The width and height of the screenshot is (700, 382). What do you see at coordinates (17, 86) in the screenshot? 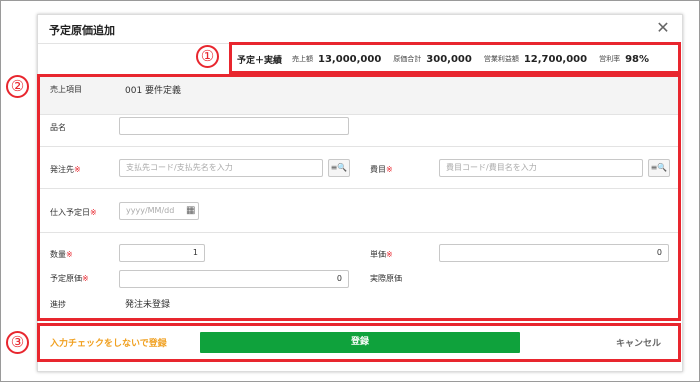
I see `marker-2: ②` at bounding box center [17, 86].